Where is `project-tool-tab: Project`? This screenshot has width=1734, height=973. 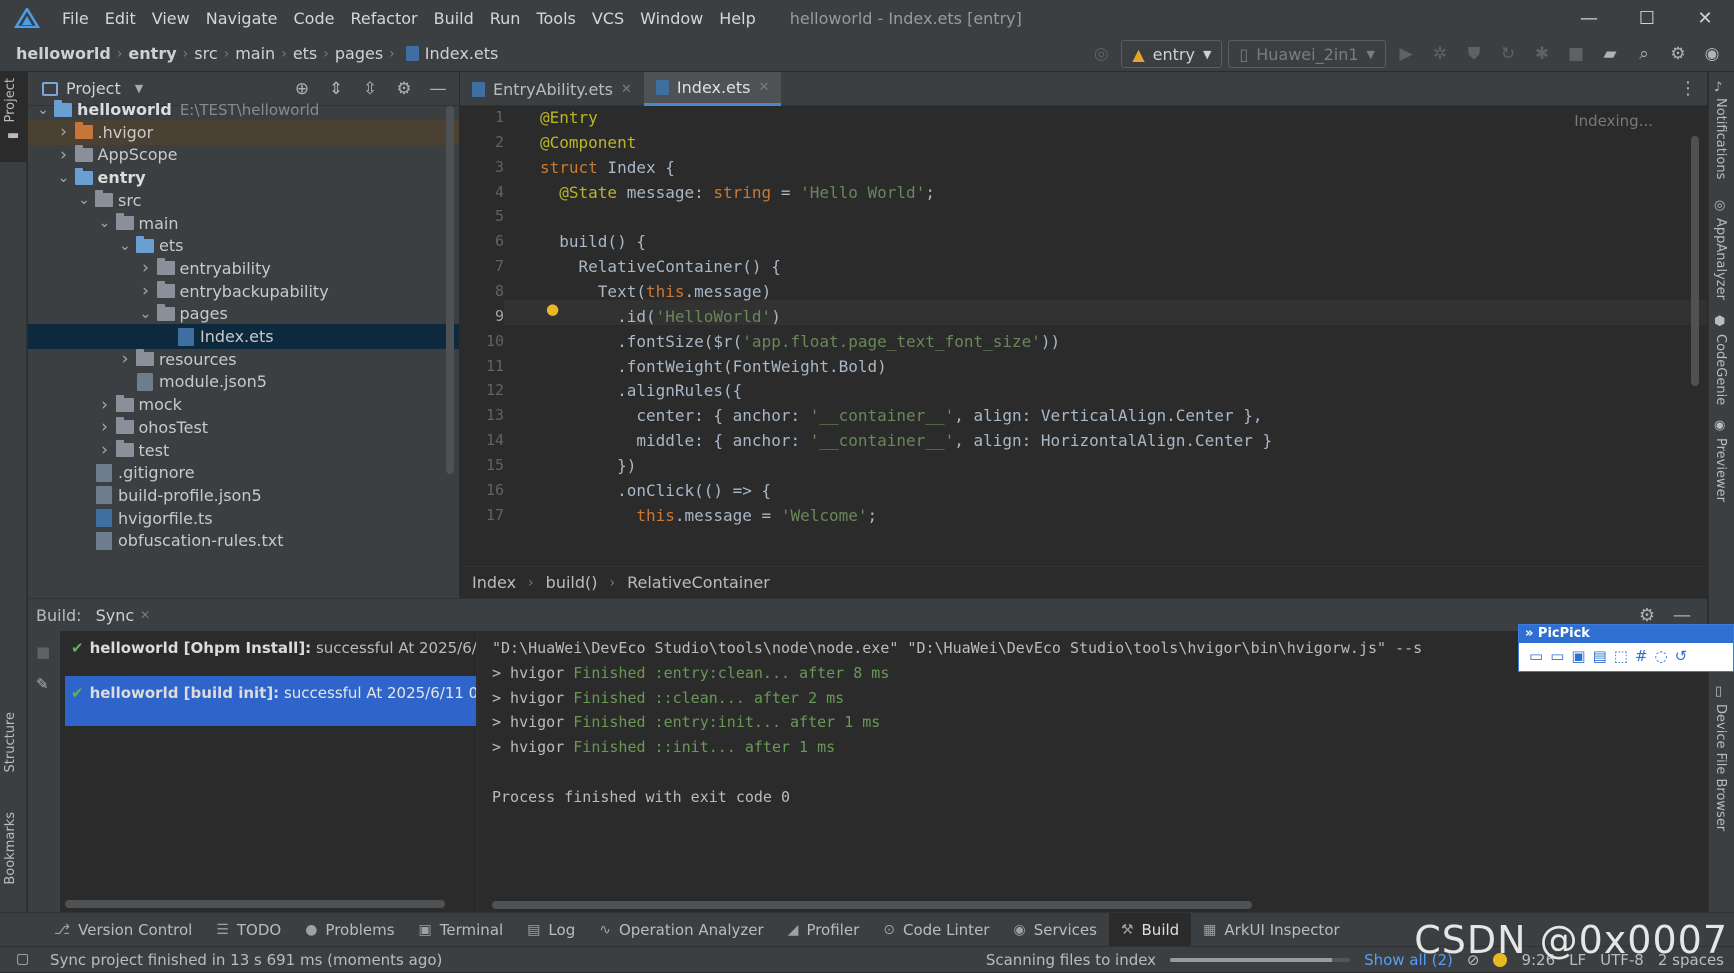 project-tool-tab: Project is located at coordinates (10, 100).